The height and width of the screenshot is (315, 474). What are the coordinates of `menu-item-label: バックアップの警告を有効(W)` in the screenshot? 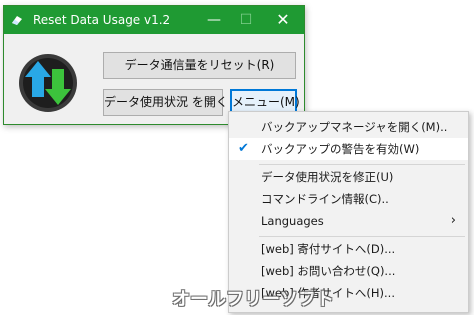 It's located at (340, 149).